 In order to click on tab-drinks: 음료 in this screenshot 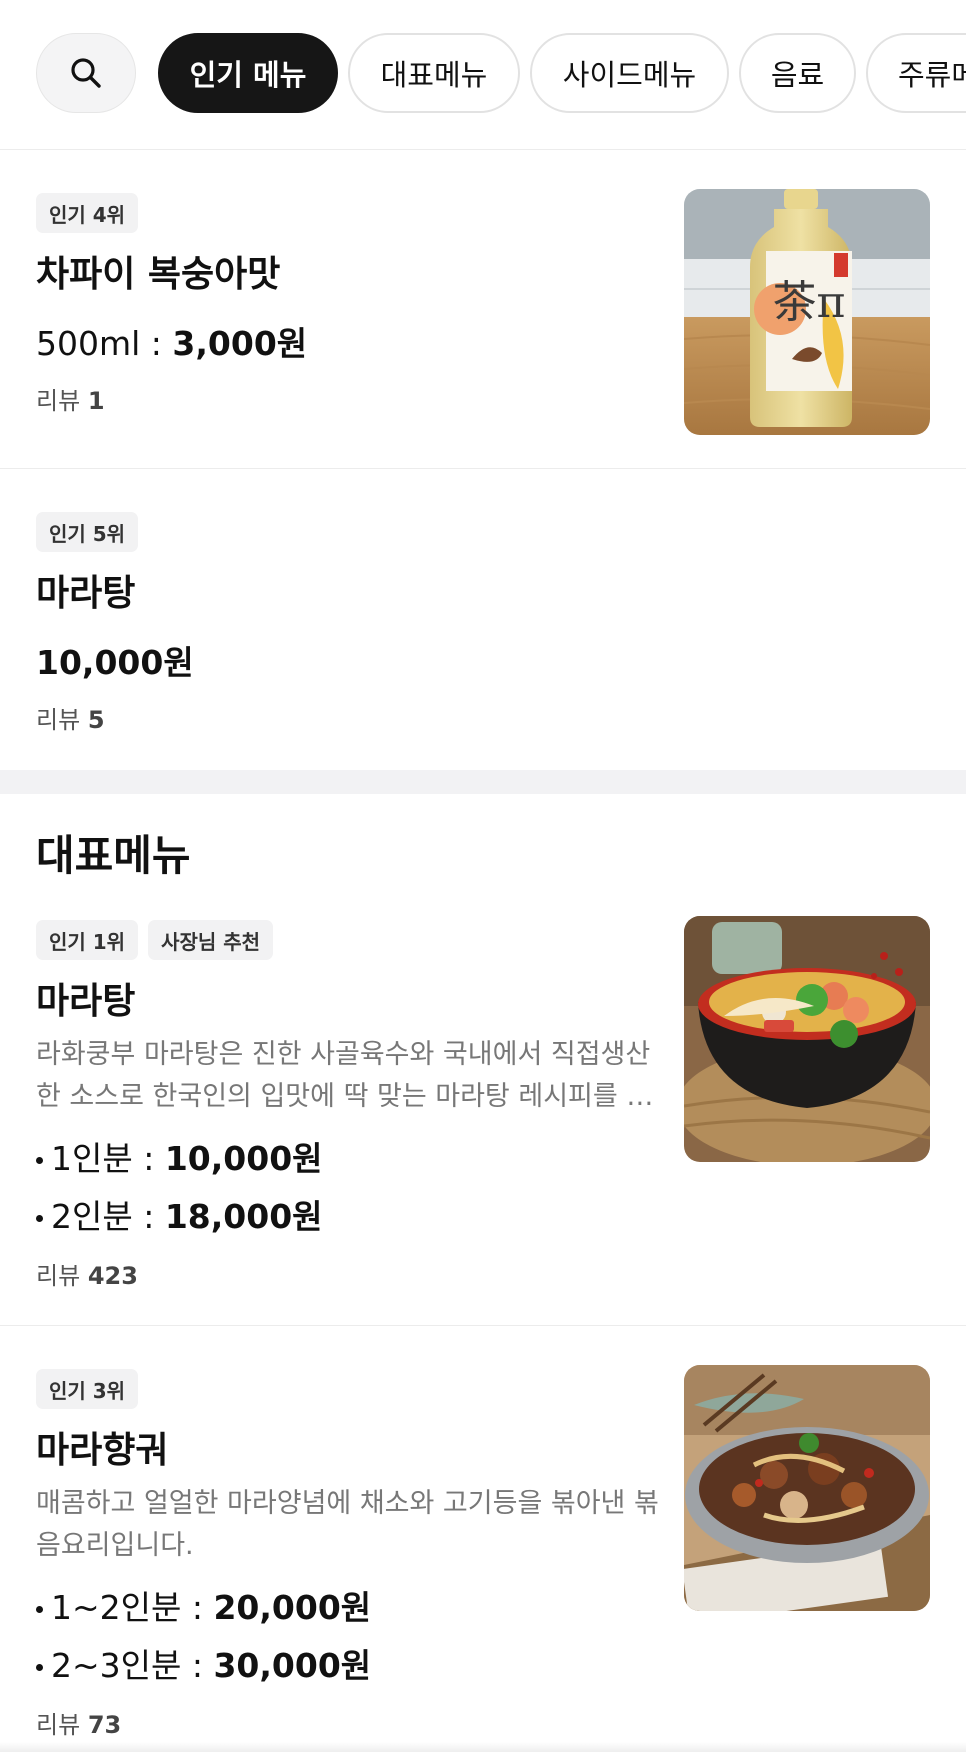, I will do `click(797, 73)`.